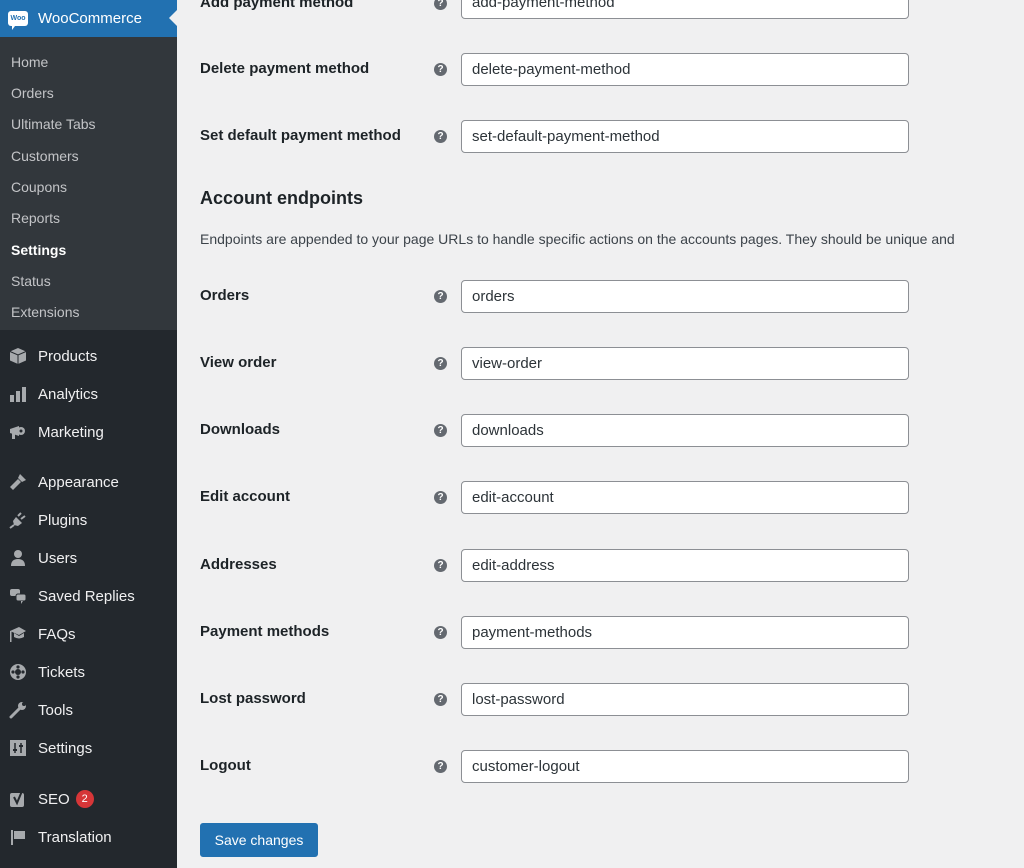  What do you see at coordinates (240, 429) in the screenshot?
I see `field-label-downloads: Downloads` at bounding box center [240, 429].